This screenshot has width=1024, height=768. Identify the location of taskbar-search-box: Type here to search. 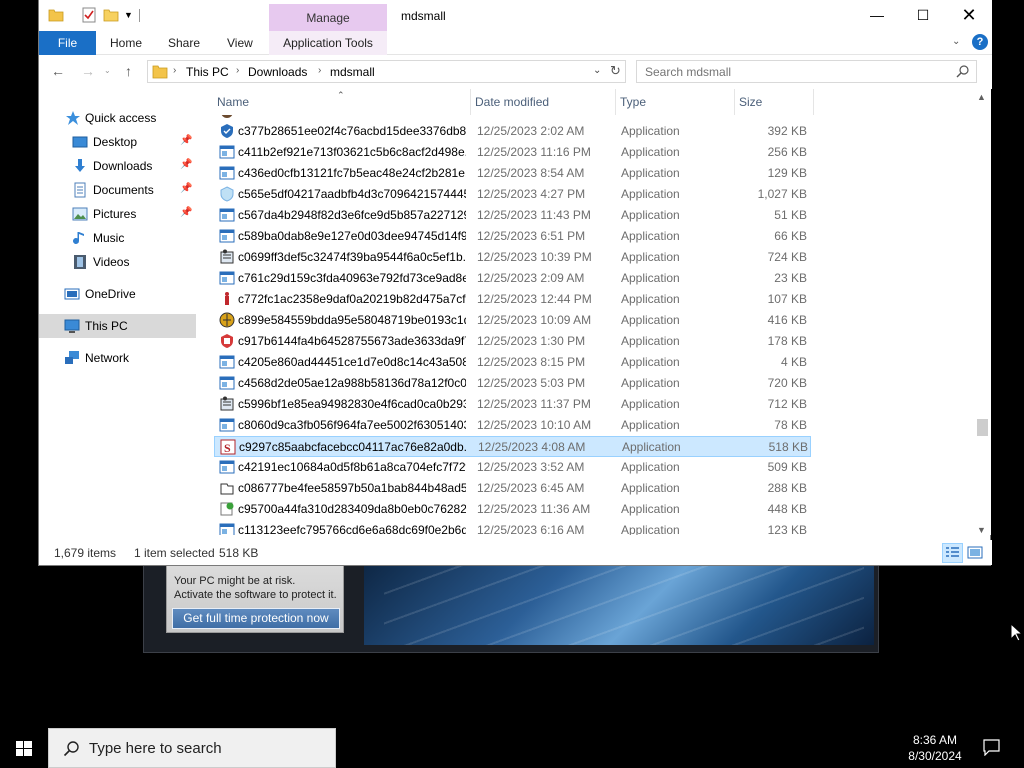
(192, 748).